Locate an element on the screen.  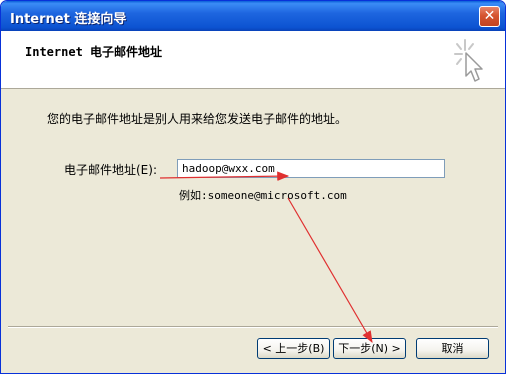
next-button: 下一步(N) > is located at coordinates (369, 348).